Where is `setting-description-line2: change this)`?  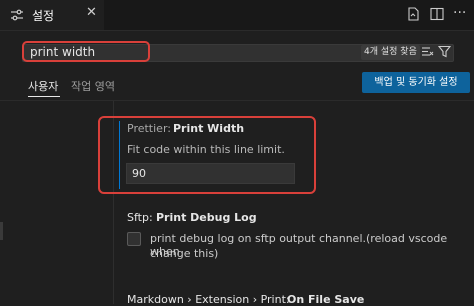 setting-description-line2: change this) is located at coordinates (184, 253).